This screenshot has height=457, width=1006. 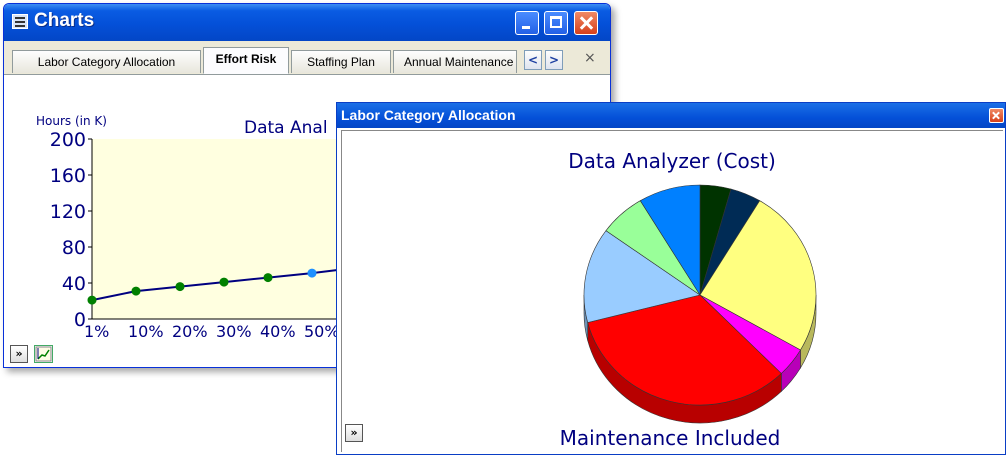 What do you see at coordinates (671, 115) in the screenshot?
I see `labor-title-bar: Labor Category Allocation` at bounding box center [671, 115].